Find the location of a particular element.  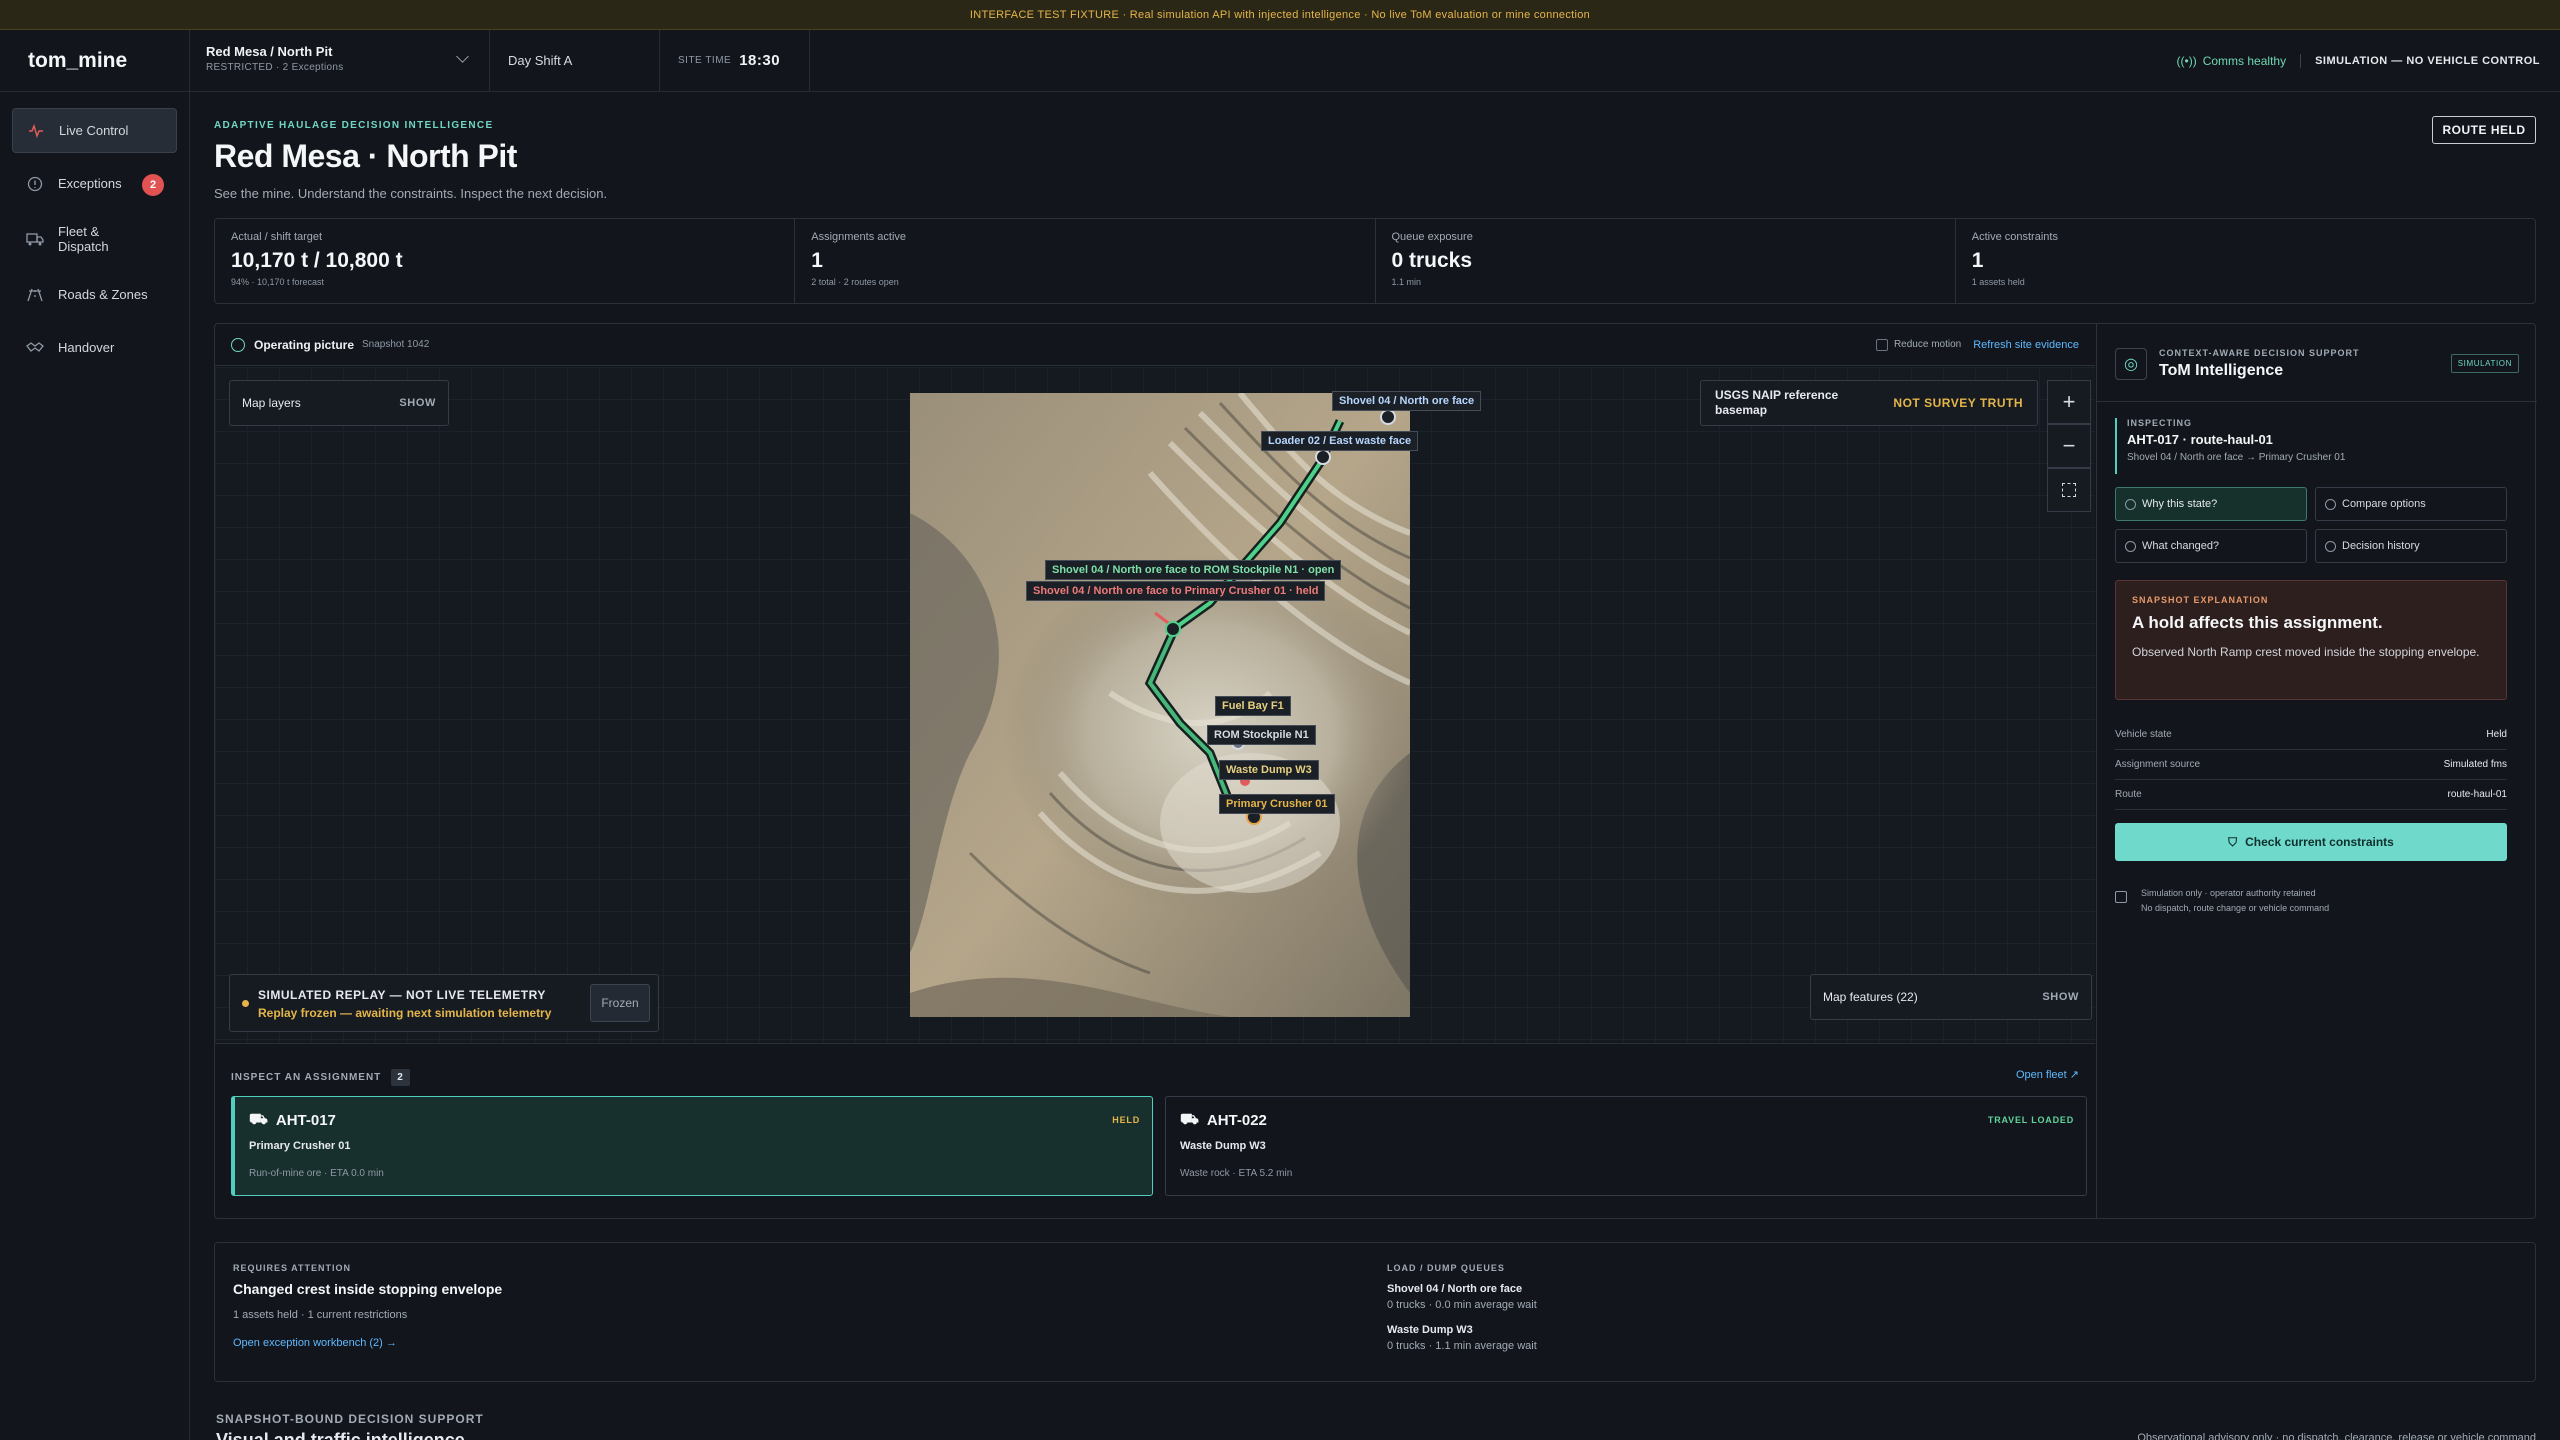

page-eyebrow: ADAPTIVE HAULAGE DECISION INTELLIGENCE is located at coordinates (354, 125).